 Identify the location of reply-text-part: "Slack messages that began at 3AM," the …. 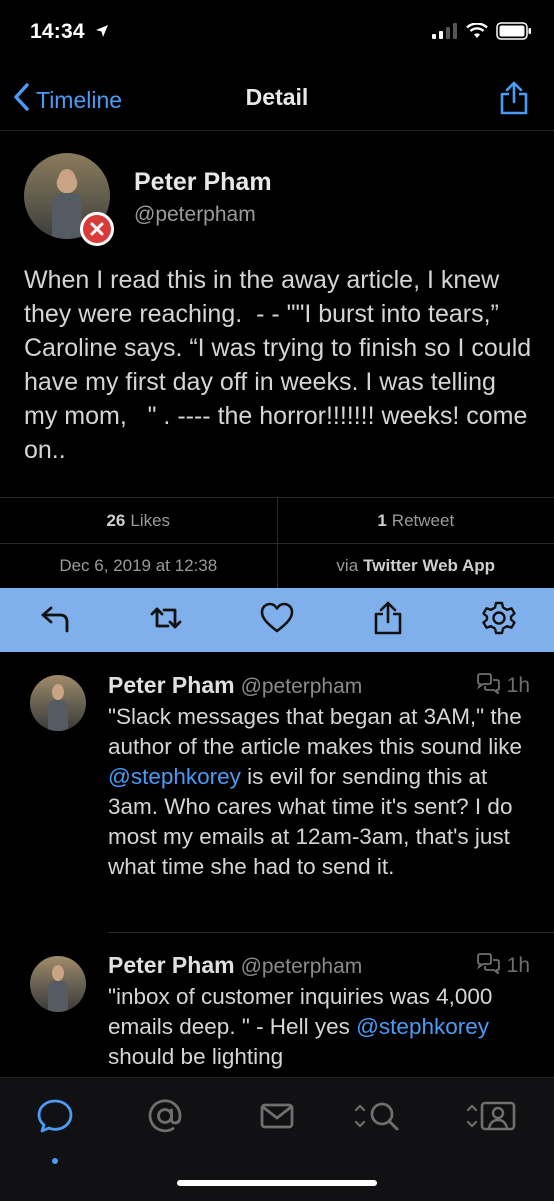
(315, 731).